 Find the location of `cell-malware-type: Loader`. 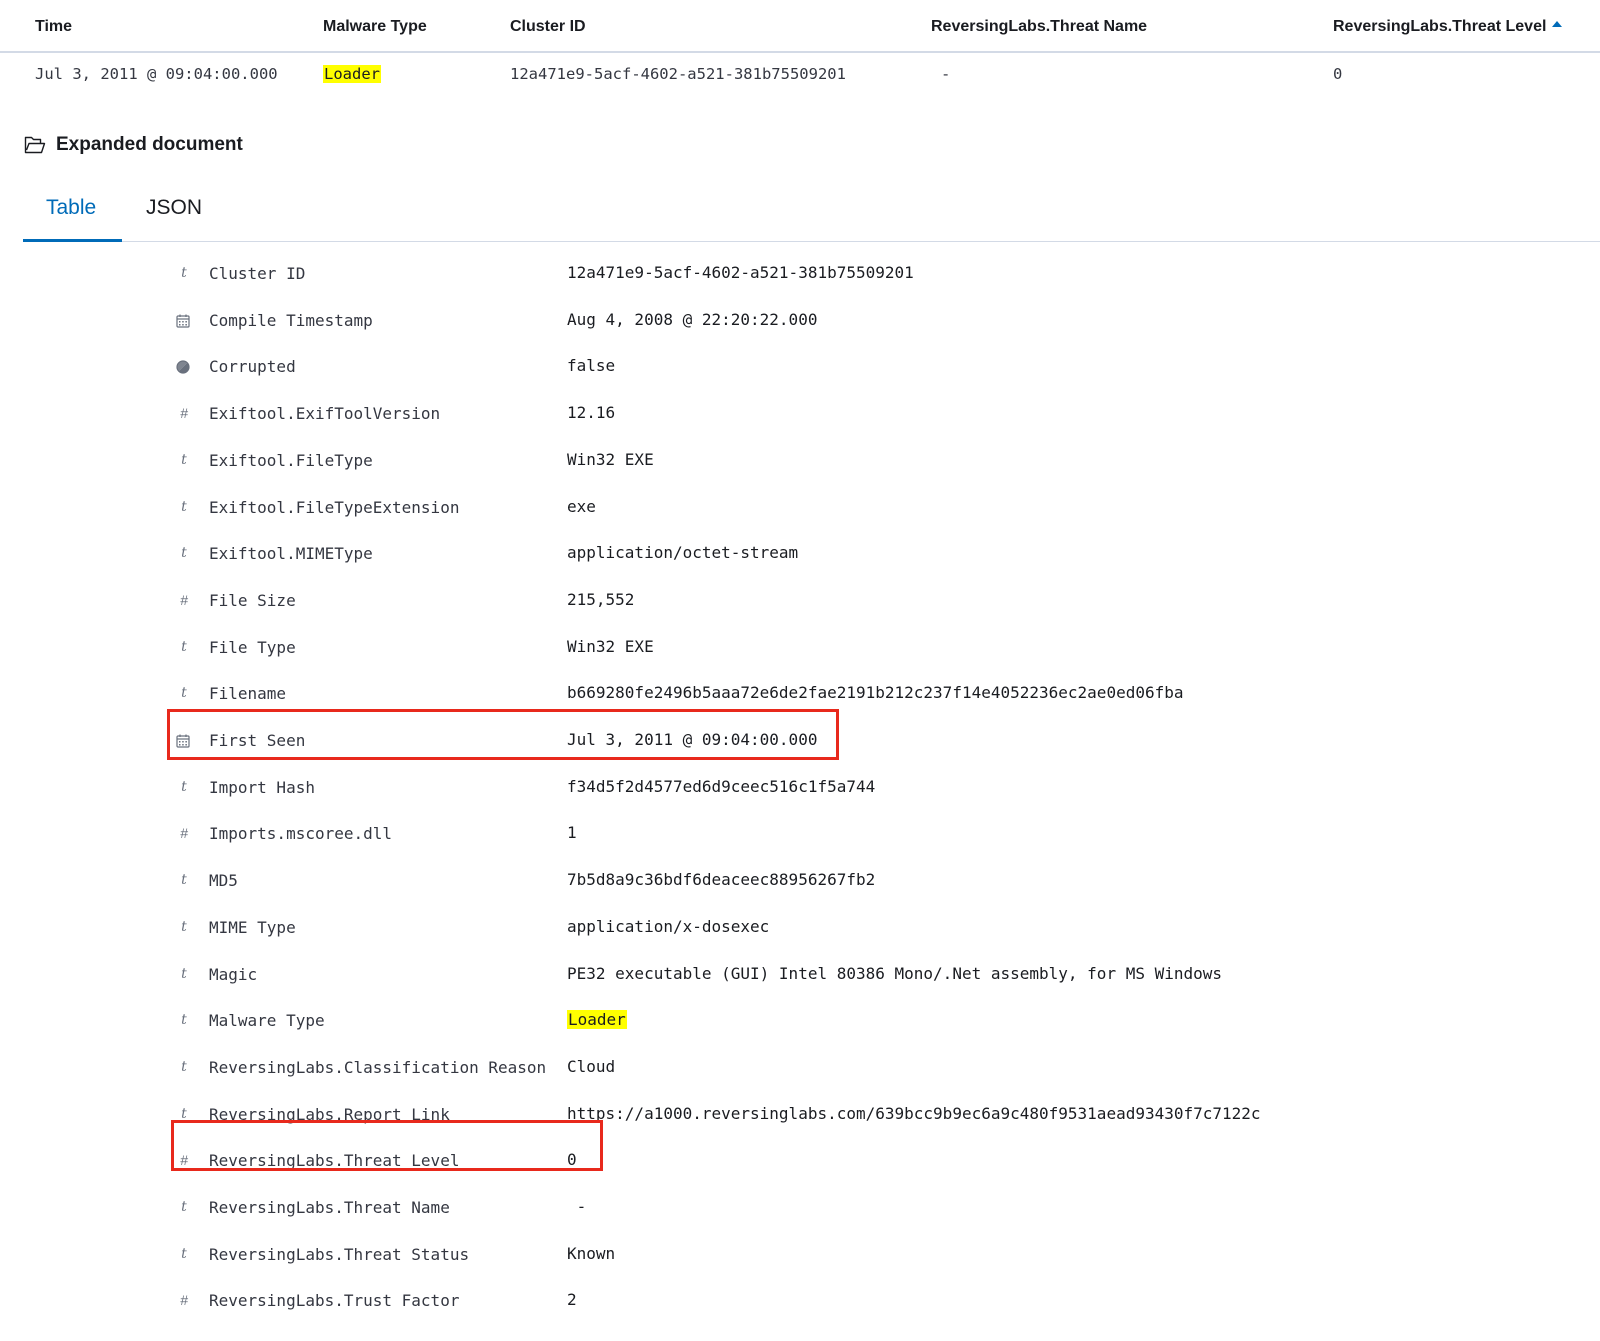

cell-malware-type: Loader is located at coordinates (352, 74).